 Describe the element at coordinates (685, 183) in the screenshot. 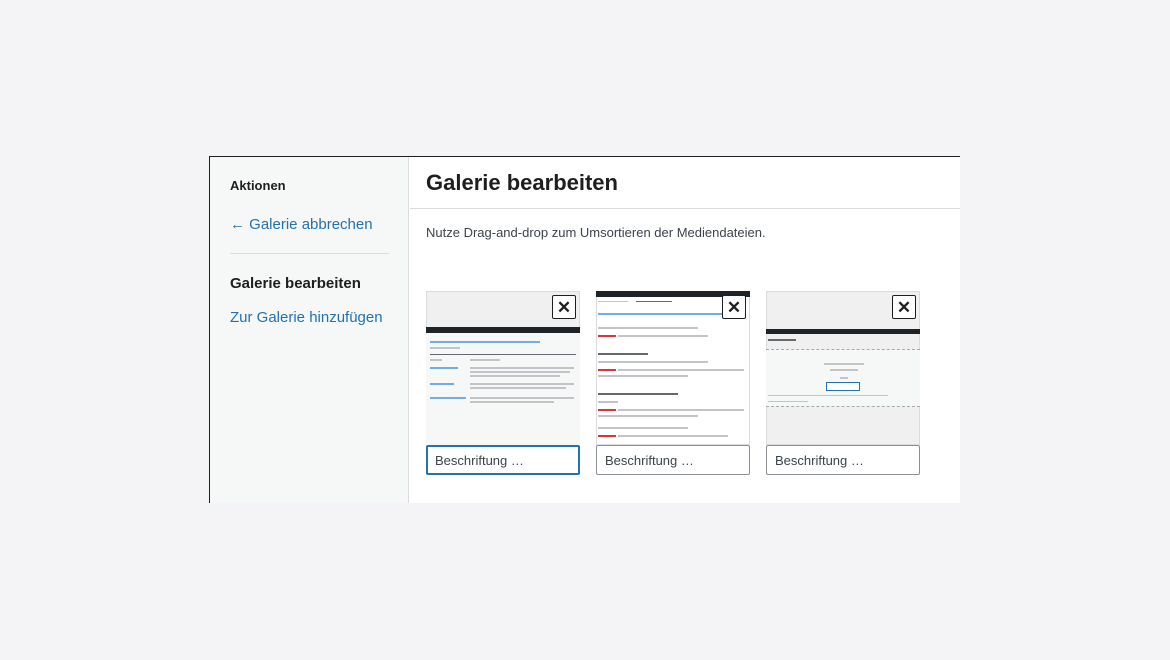

I see `title-bar: Galerie bearbeiten` at that location.